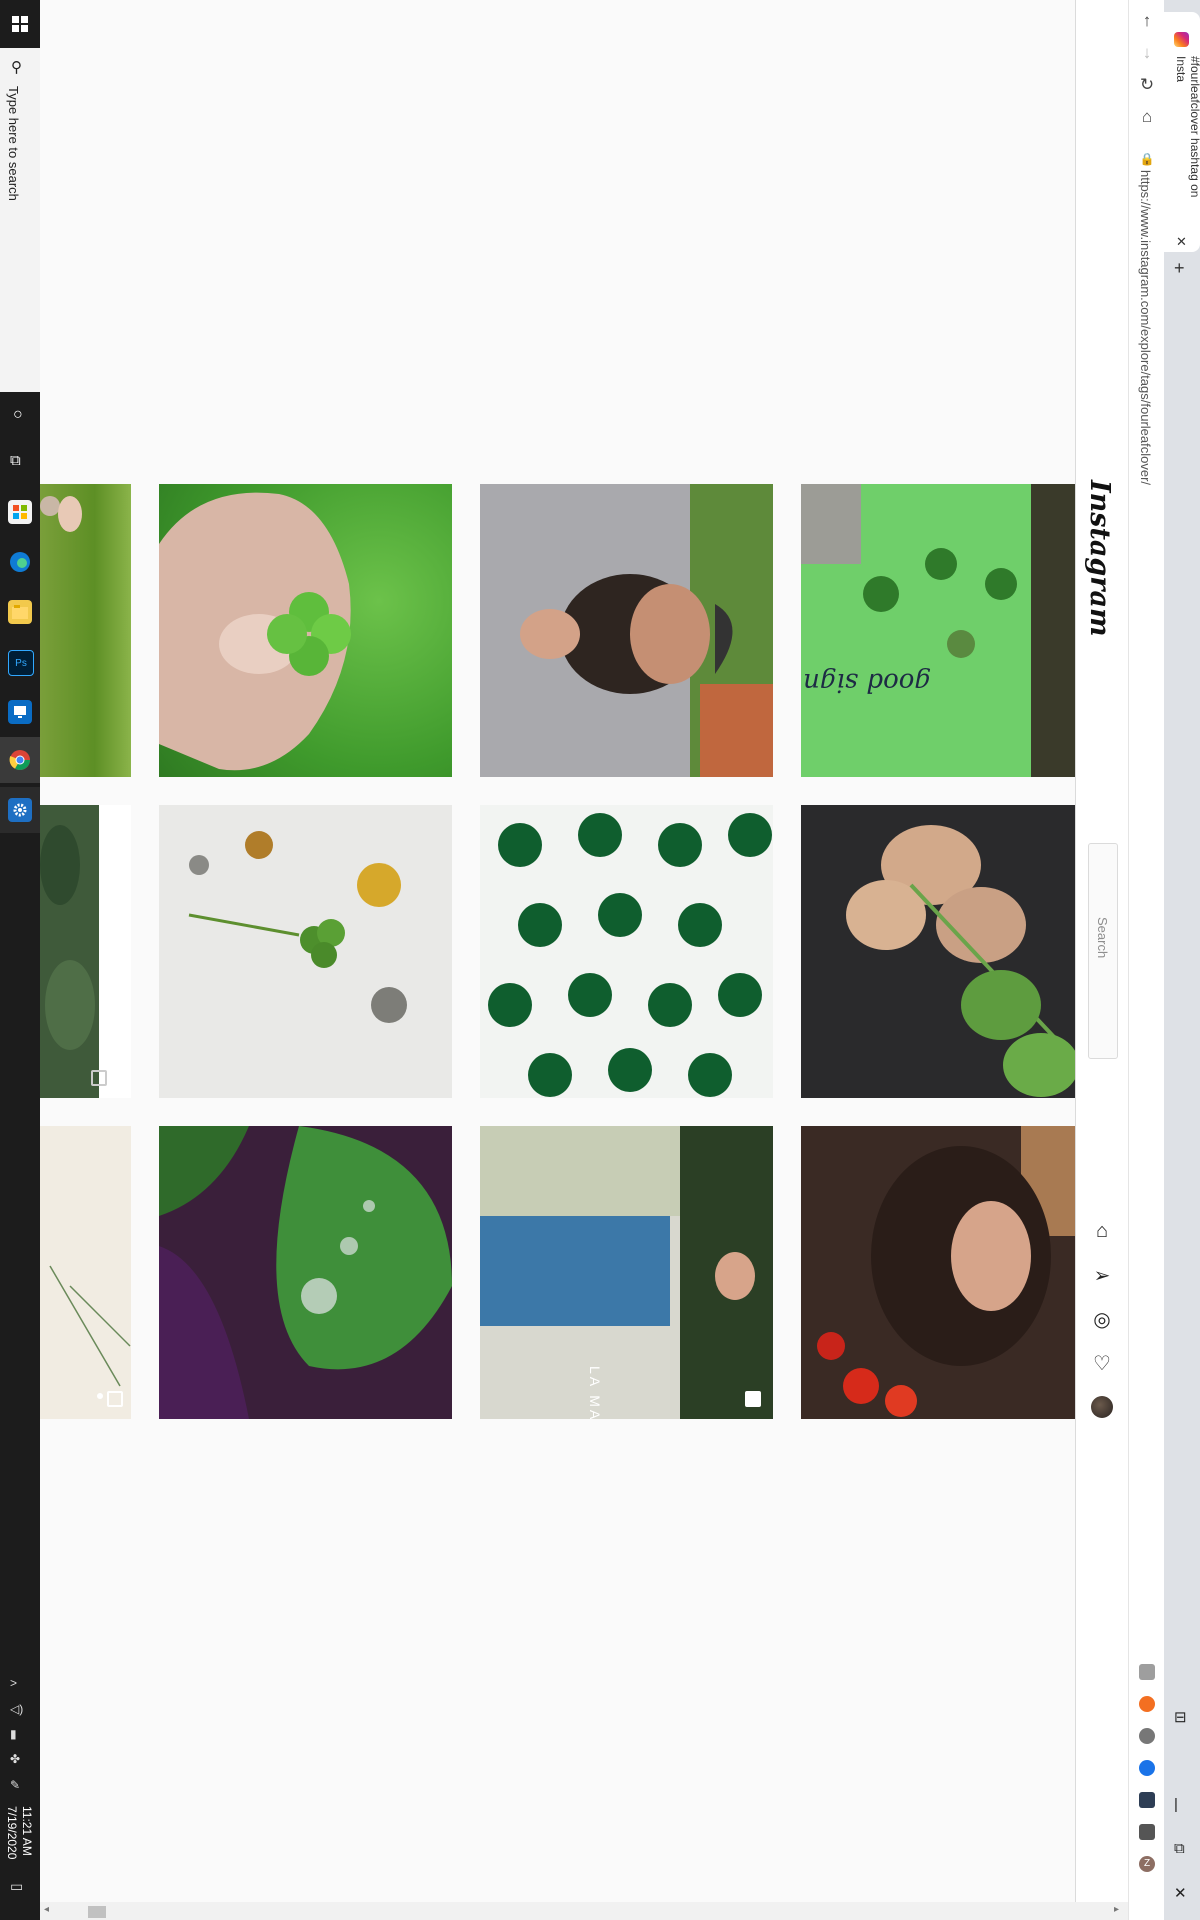 The width and height of the screenshot is (1200, 1920). I want to click on instagram-search-placeholder: Search, so click(1102, 938).